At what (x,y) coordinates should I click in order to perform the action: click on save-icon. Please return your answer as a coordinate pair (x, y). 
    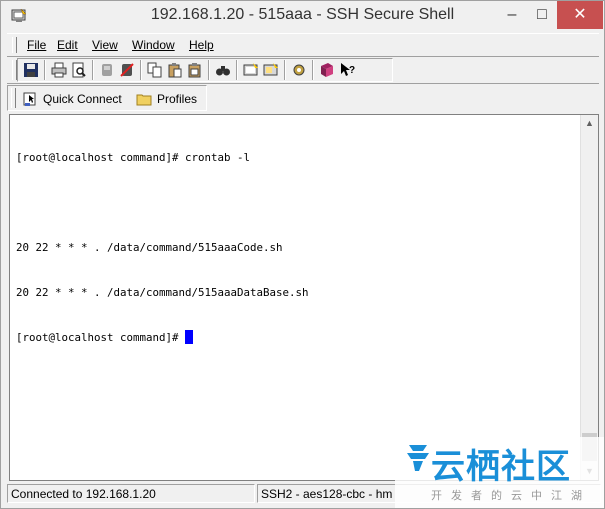
    Looking at the image, I should click on (31, 70).